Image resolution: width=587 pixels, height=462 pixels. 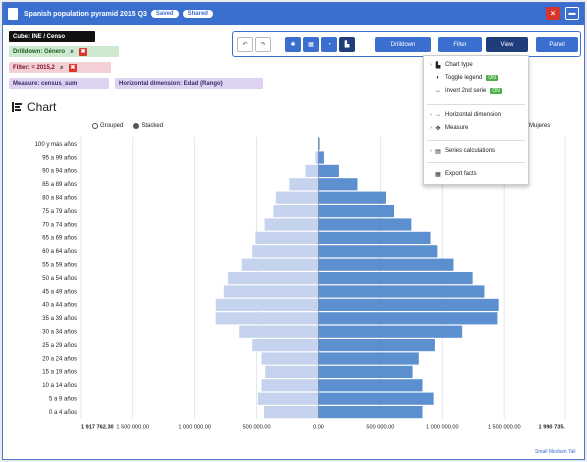 I want to click on x-tick-label: 0.00, so click(x=318, y=427).